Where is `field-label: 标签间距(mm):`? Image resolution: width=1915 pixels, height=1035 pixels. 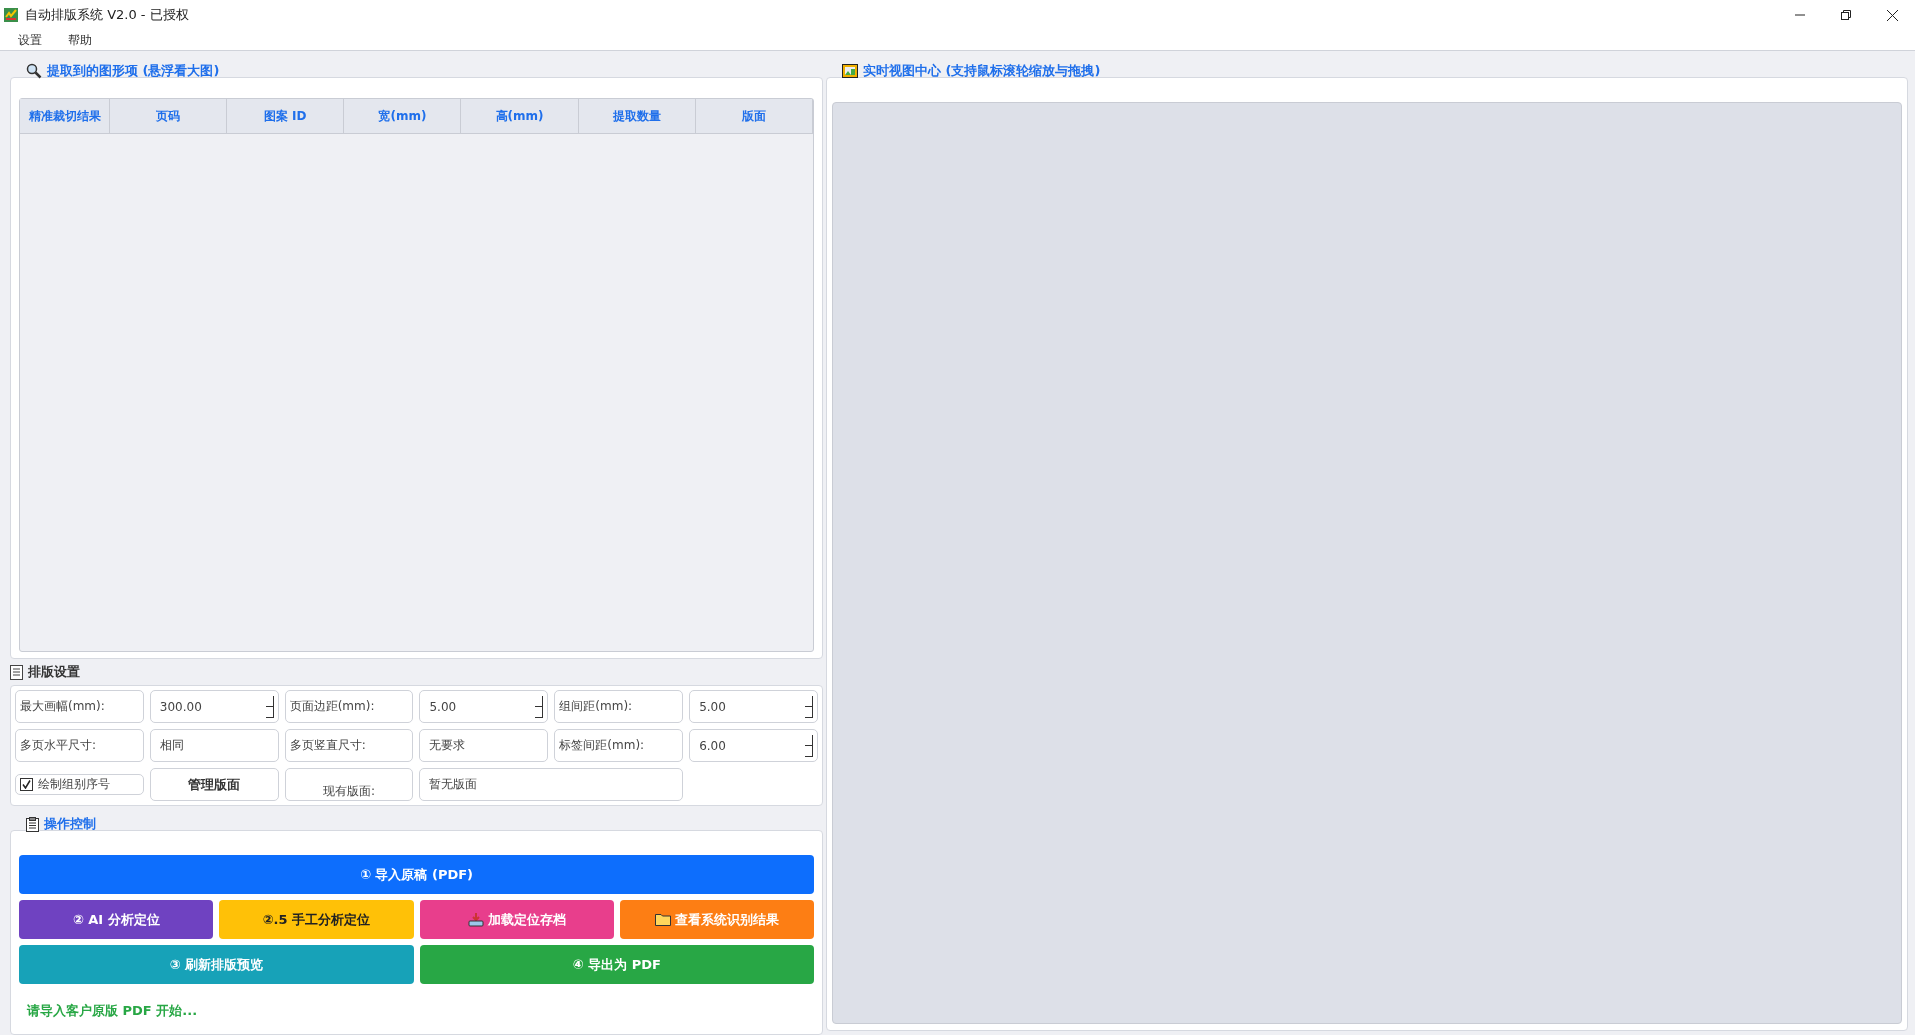 field-label: 标签间距(mm): is located at coordinates (619, 745).